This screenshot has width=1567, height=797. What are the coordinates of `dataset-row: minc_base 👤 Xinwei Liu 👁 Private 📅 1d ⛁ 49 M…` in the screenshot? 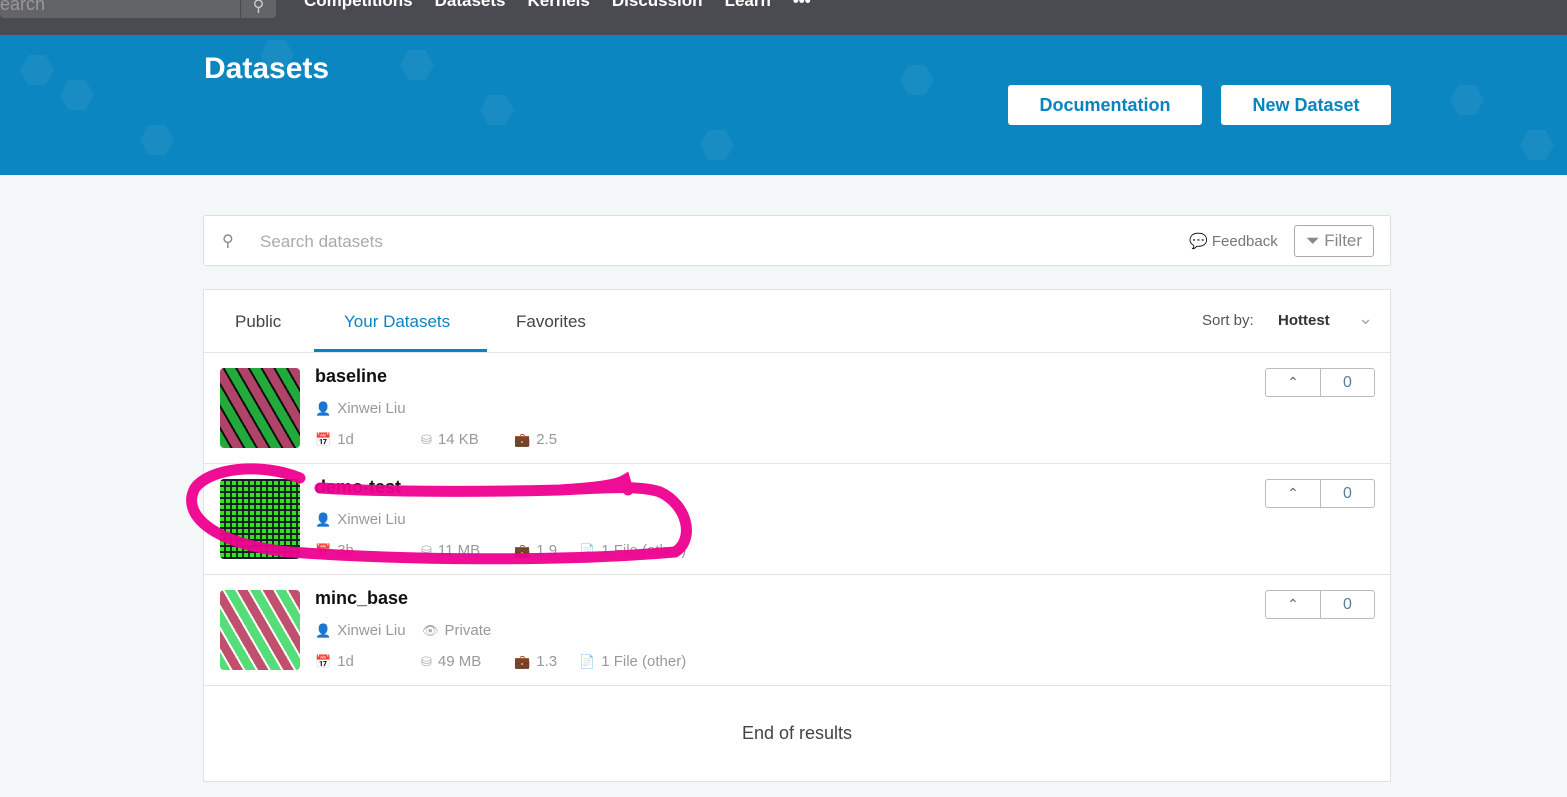 It's located at (797, 630).